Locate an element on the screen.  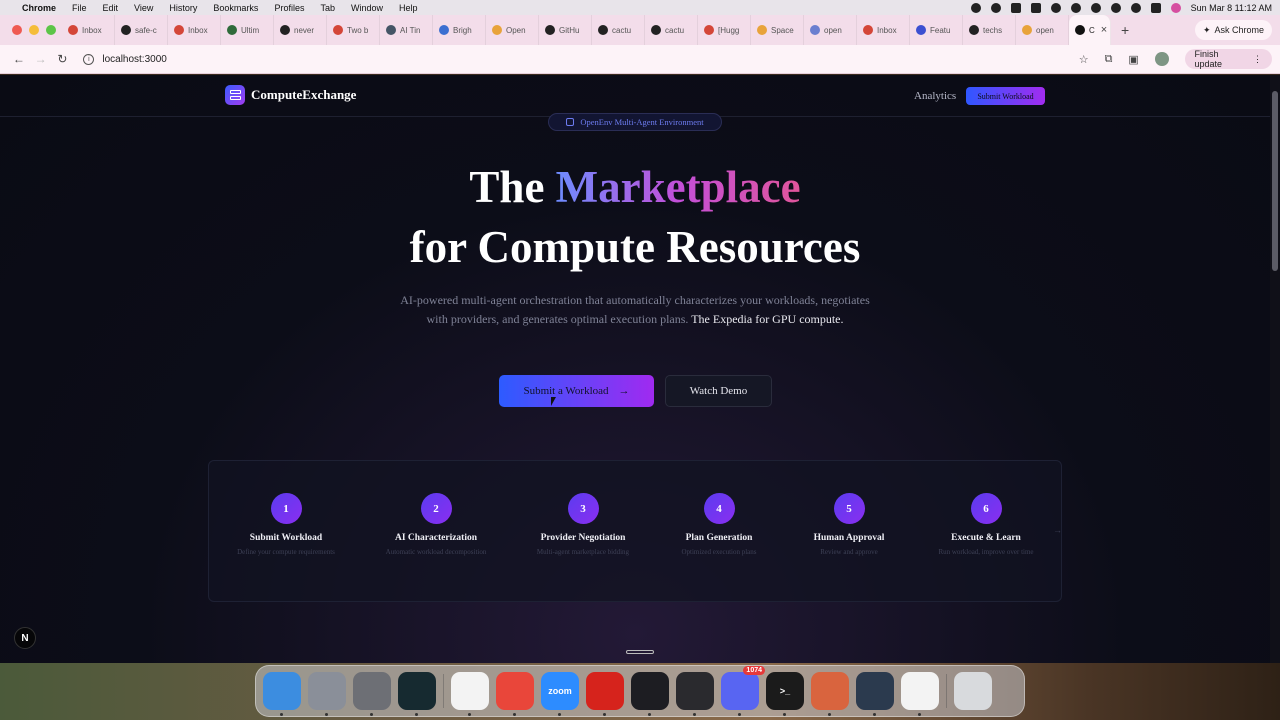
nextjs-dev-indicator: N is located at coordinates (25, 638).